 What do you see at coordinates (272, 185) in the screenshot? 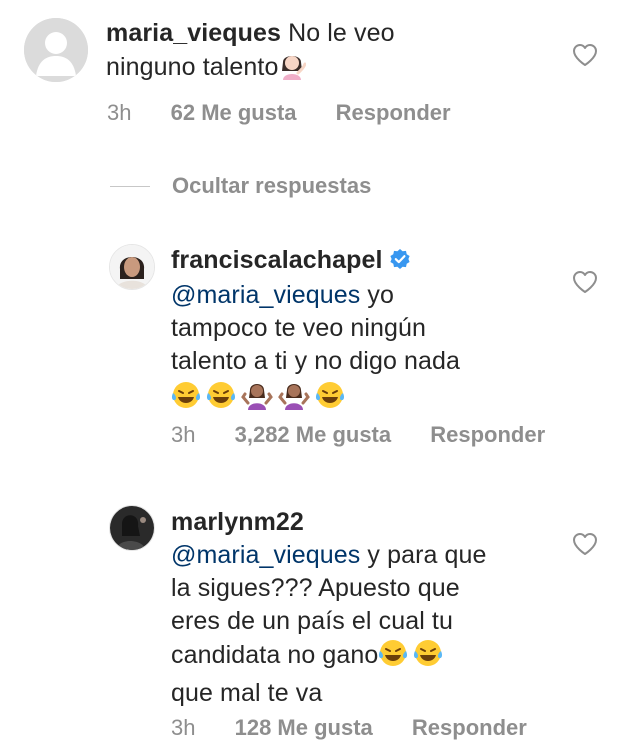
I see `hide-replies-label: Ocultar respuestas` at bounding box center [272, 185].